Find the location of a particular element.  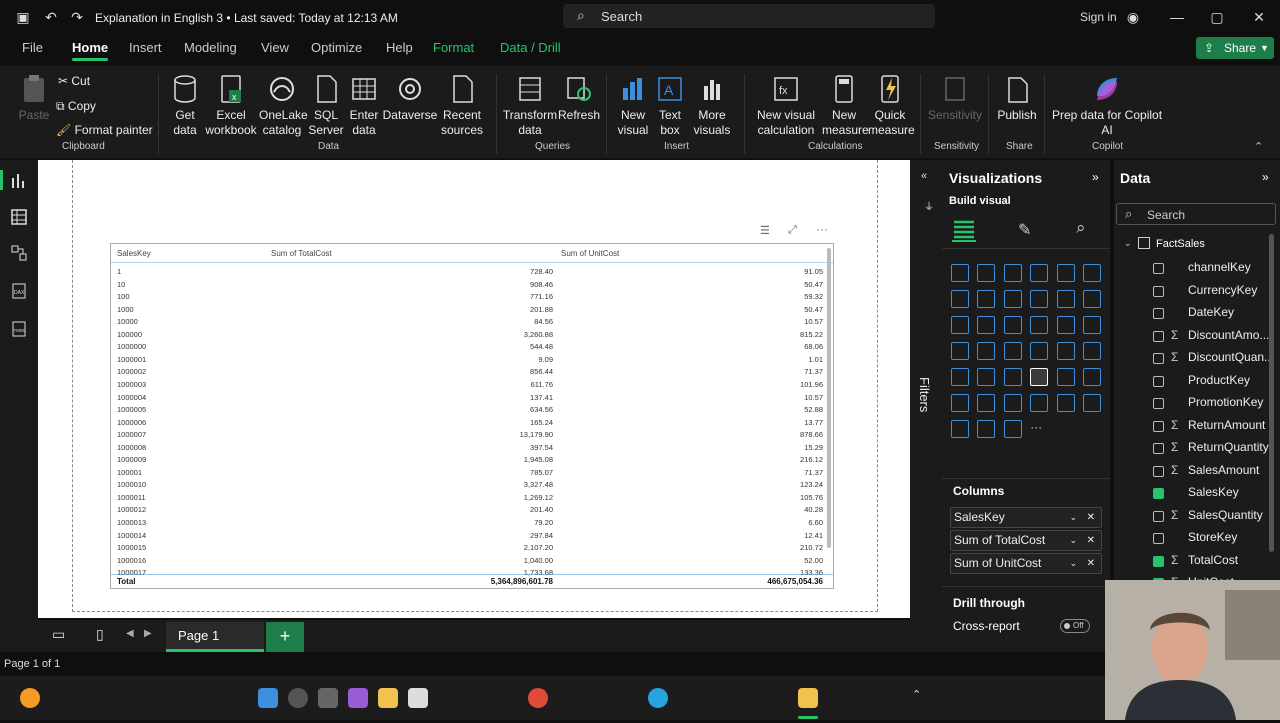

table-scrollbar is located at coordinates (829, 398).